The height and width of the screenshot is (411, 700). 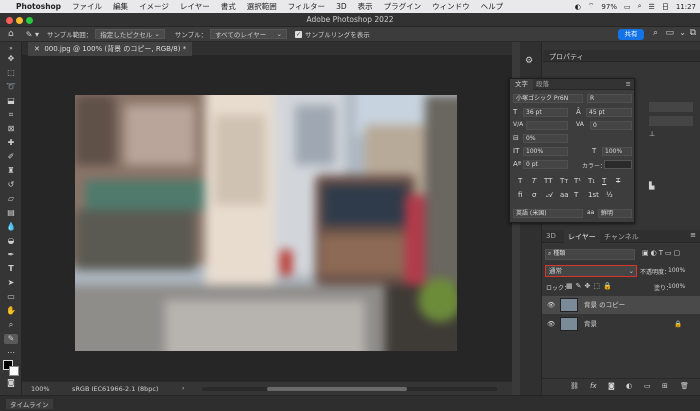 I want to click on all-caps-icon: TT, so click(x=548, y=181).